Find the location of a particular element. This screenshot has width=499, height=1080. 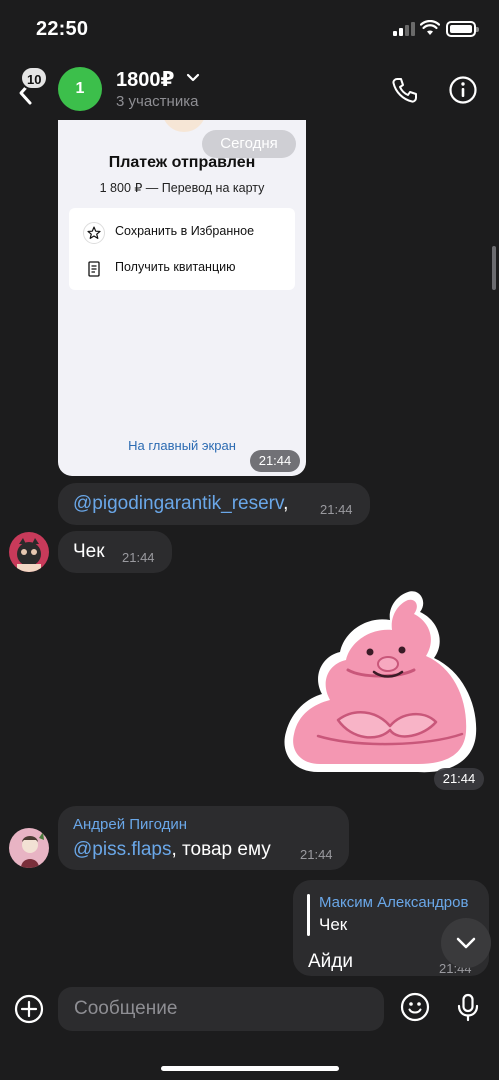

get-receipt-row: Получить квитанцию is located at coordinates (182, 268).